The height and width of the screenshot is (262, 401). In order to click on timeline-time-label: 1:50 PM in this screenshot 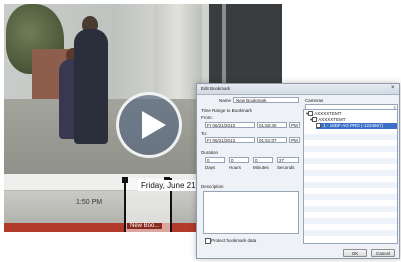, I will do `click(89, 202)`.